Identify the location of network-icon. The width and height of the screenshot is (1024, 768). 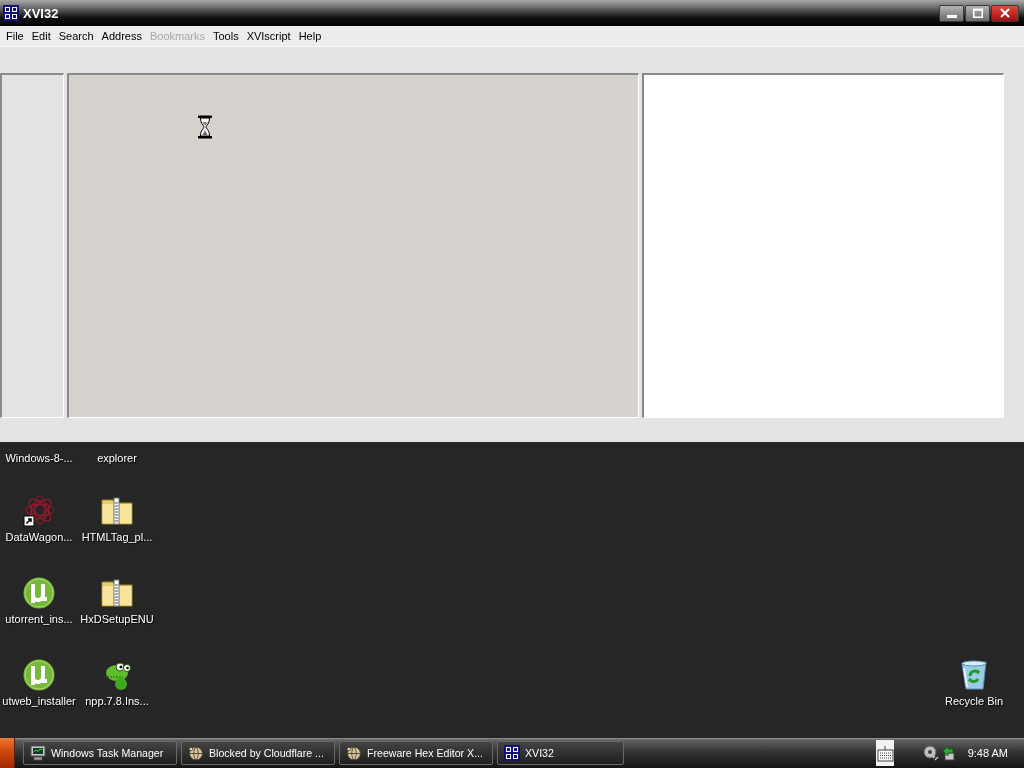
(948, 753).